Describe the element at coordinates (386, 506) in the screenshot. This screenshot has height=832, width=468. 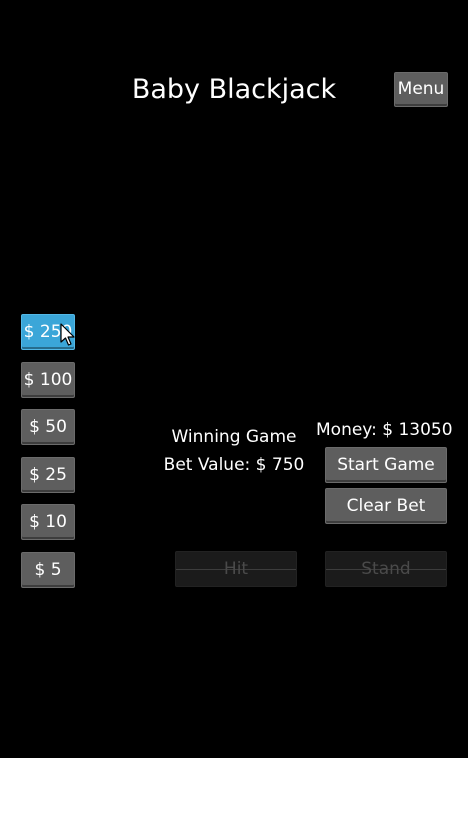
I see `clear-bet-button: Clear Bet` at that location.